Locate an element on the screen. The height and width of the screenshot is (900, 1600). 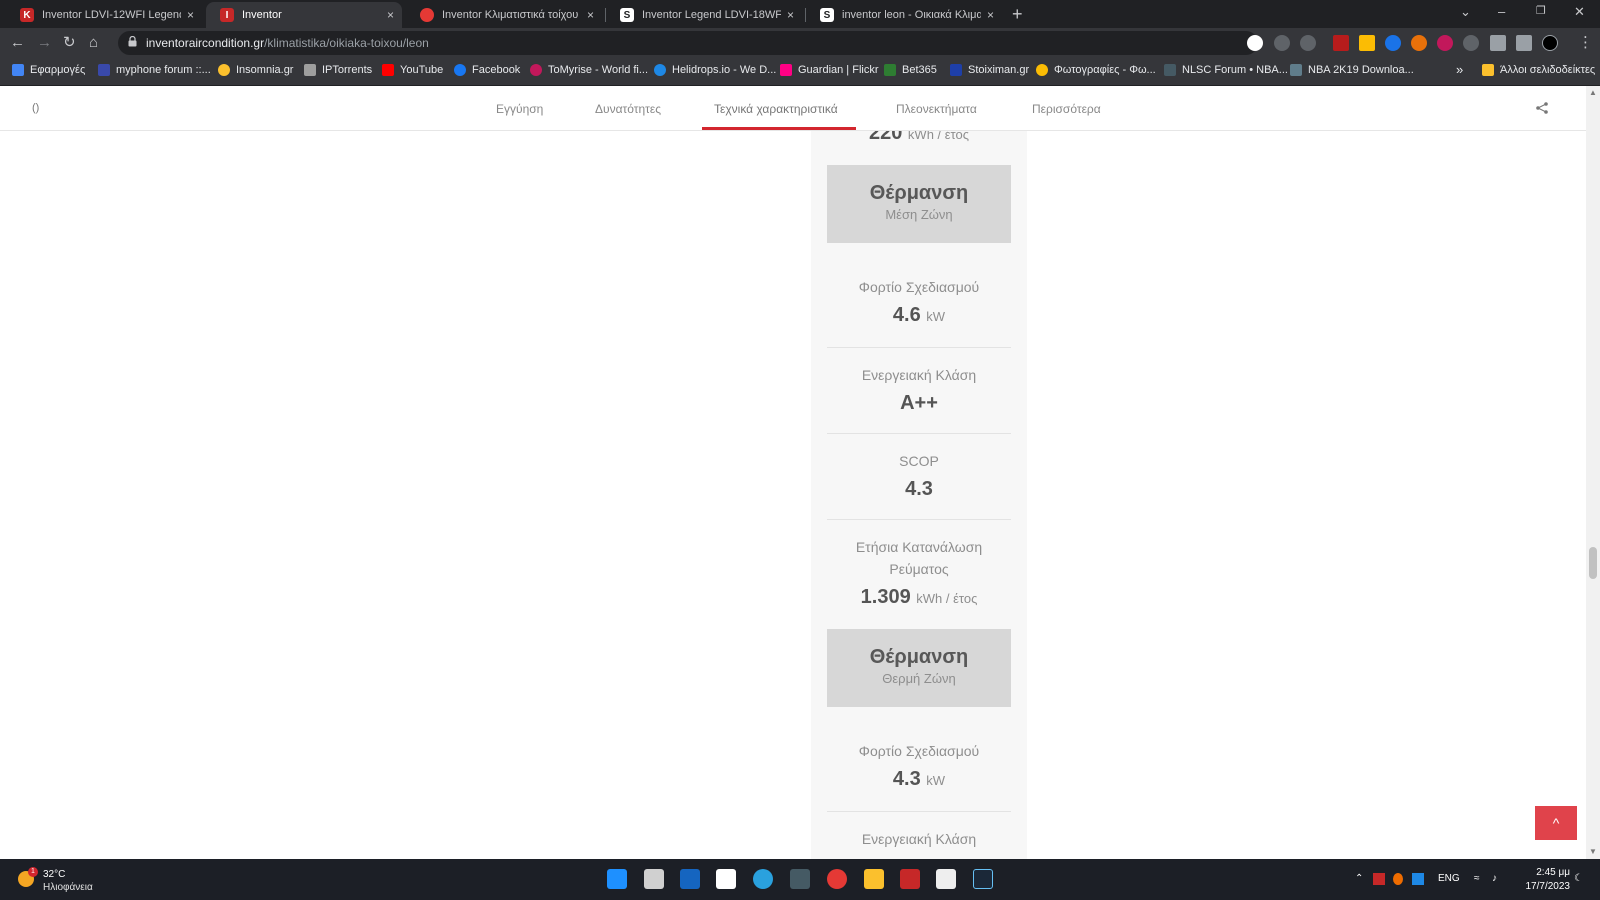
wifi-icon: ≈ is located at coordinates (1477, 878).